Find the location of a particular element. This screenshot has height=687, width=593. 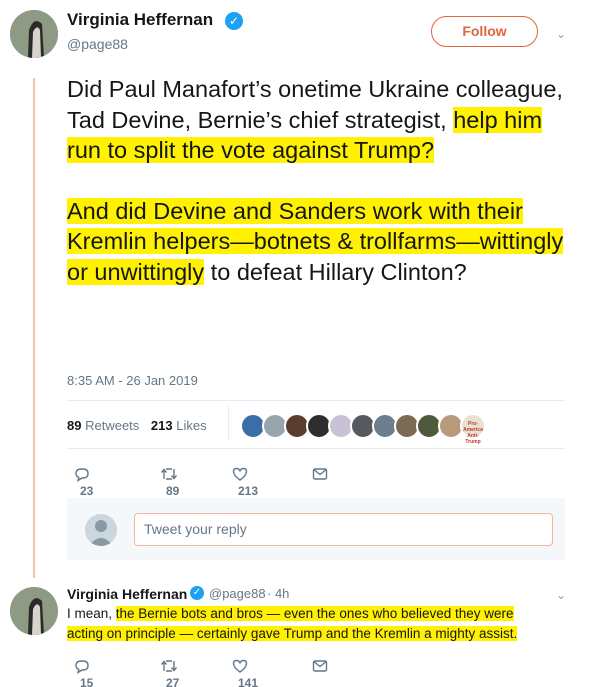

likes-label: Likes is located at coordinates (191, 425).